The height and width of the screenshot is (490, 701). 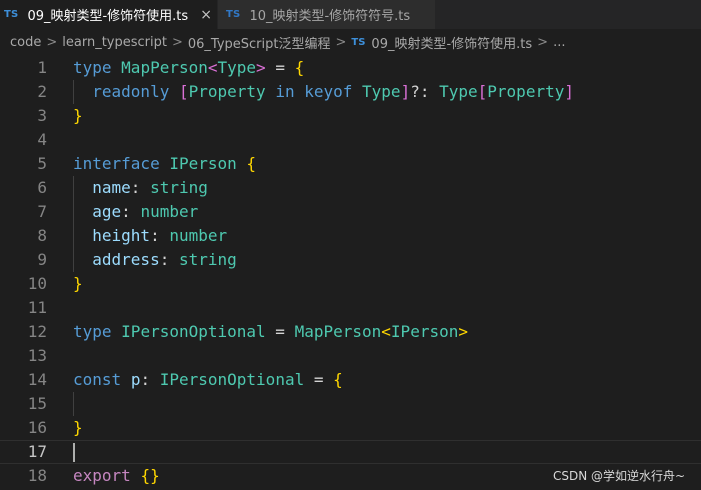 What do you see at coordinates (97, 379) in the screenshot?
I see `code-token: const` at bounding box center [97, 379].